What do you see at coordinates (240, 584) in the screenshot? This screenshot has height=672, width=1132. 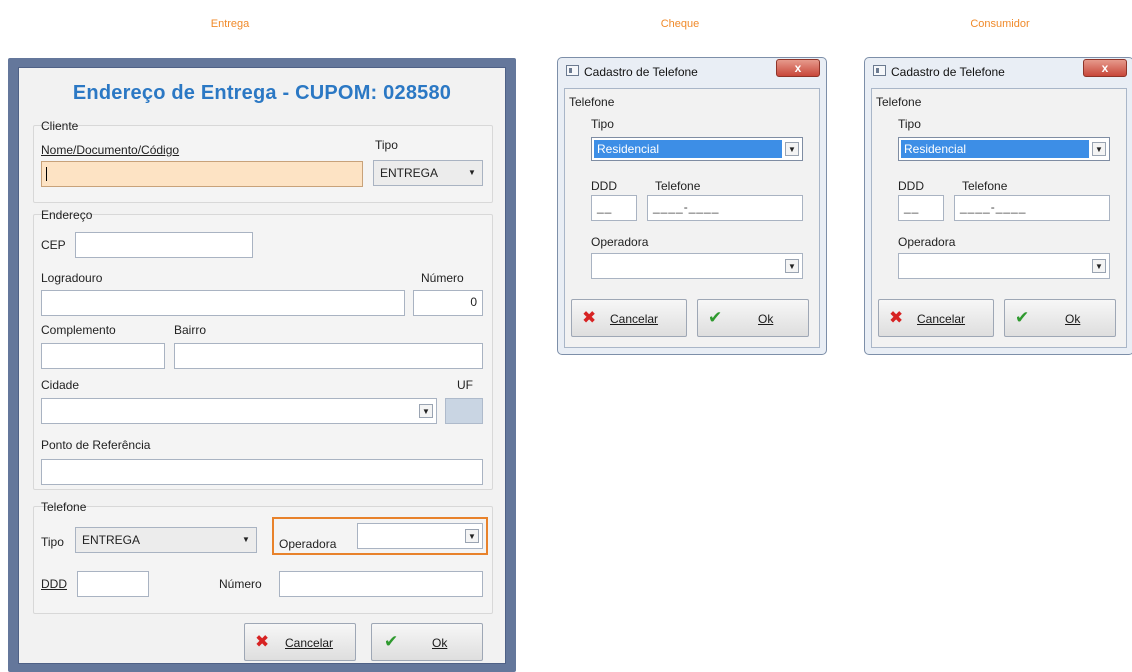 I see `telefone-numero-label: Número` at bounding box center [240, 584].